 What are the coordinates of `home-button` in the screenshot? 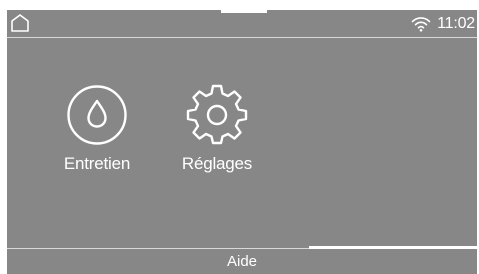 It's located at (20, 23).